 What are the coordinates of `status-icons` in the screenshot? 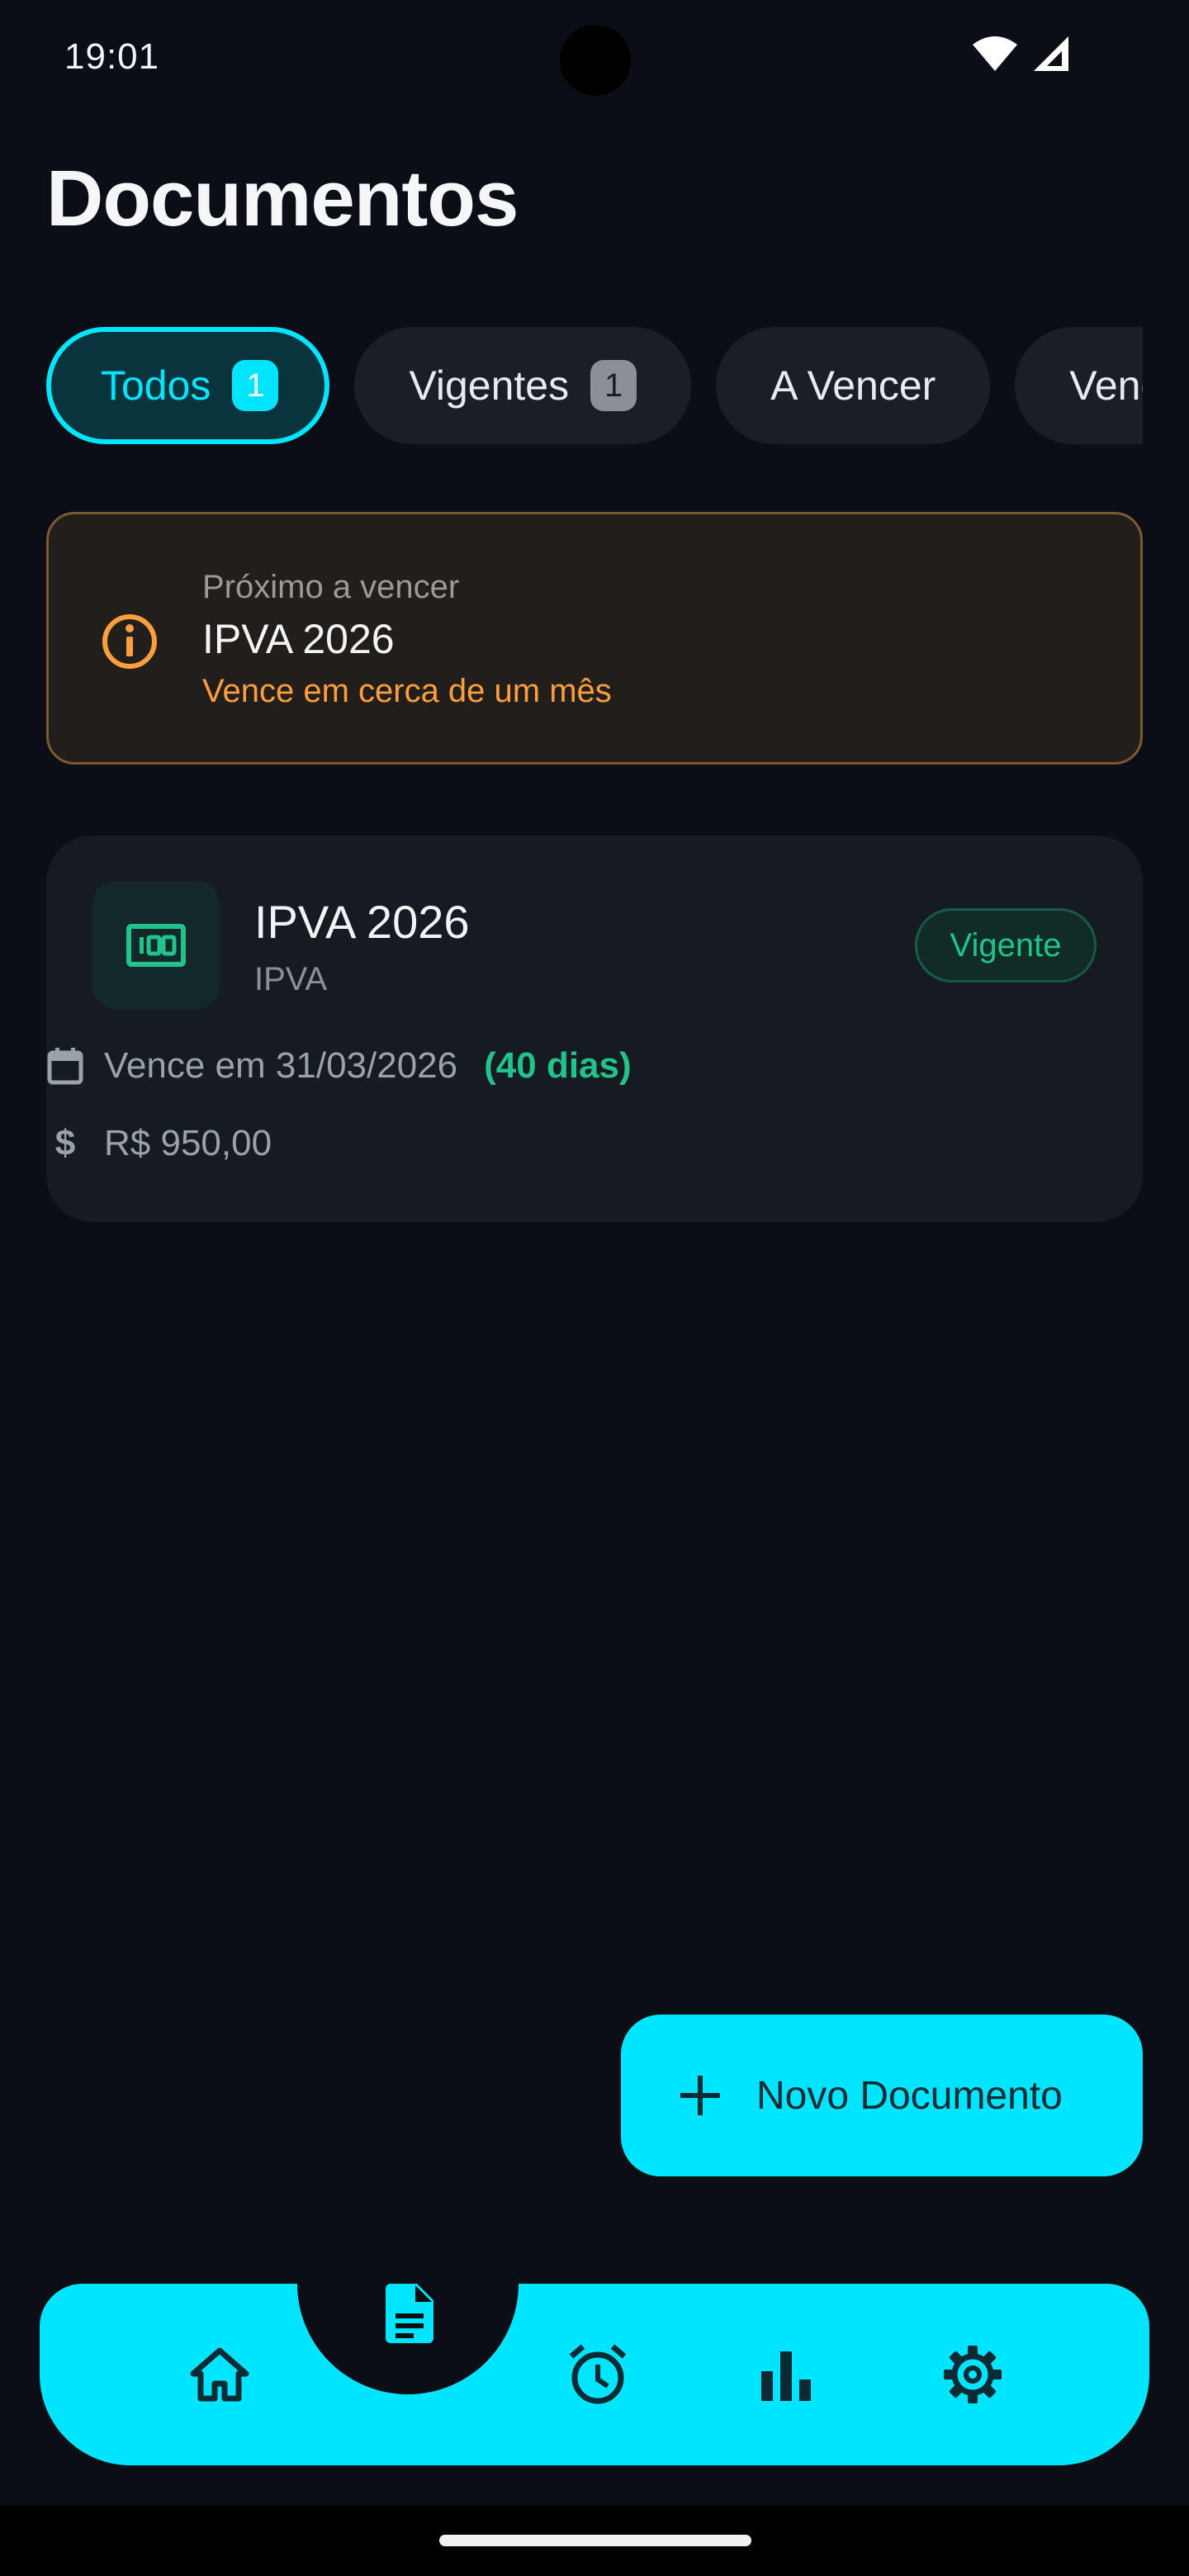 It's located at (1020, 53).